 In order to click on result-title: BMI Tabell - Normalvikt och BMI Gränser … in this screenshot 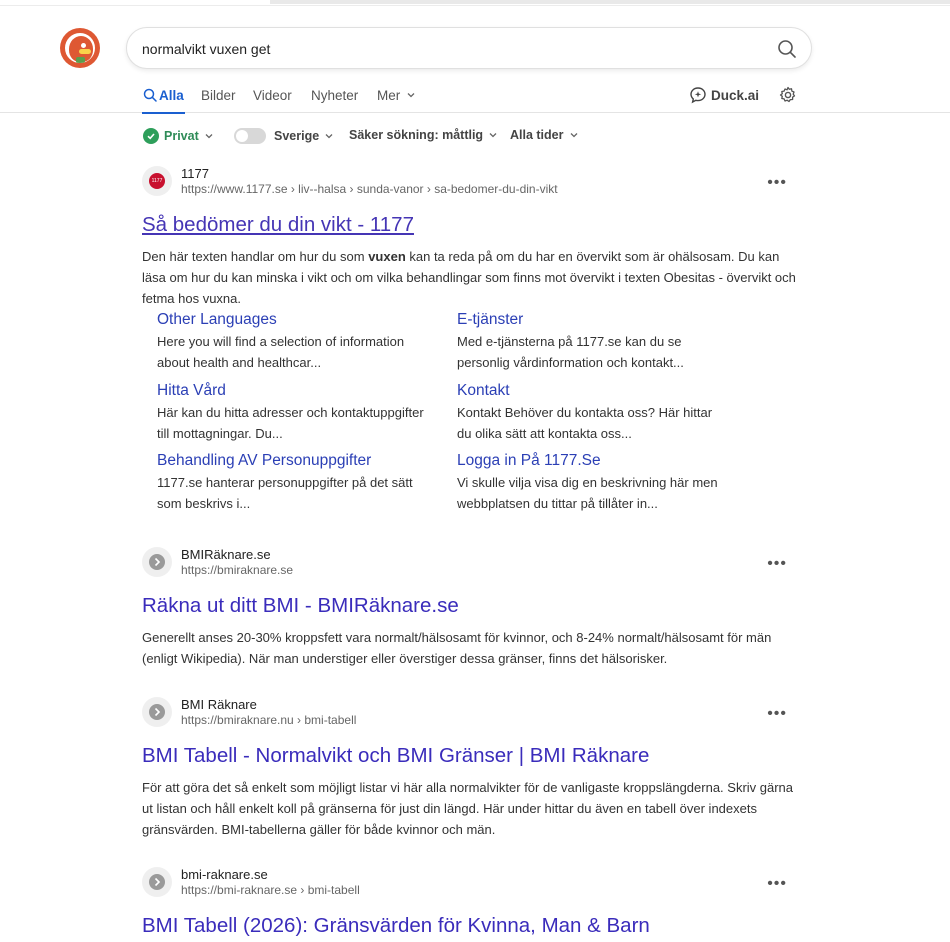, I will do `click(472, 756)`.